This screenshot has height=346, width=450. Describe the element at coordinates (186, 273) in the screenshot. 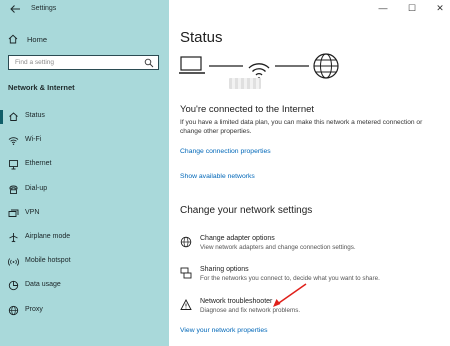

I see `sharing-icon` at that location.